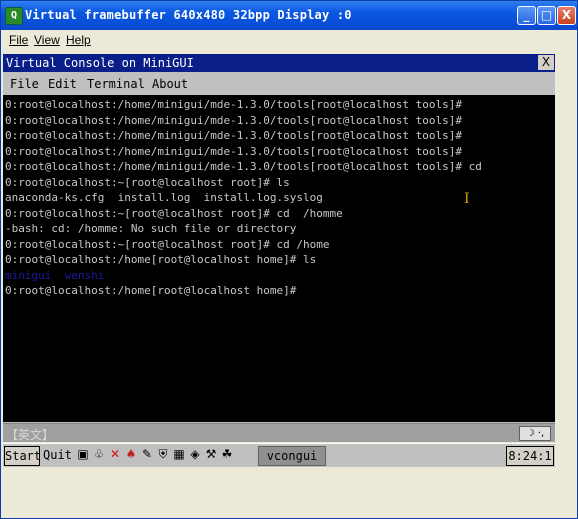 The image size is (578, 519). What do you see at coordinates (57, 455) in the screenshot?
I see `quit-button: Quit` at bounding box center [57, 455].